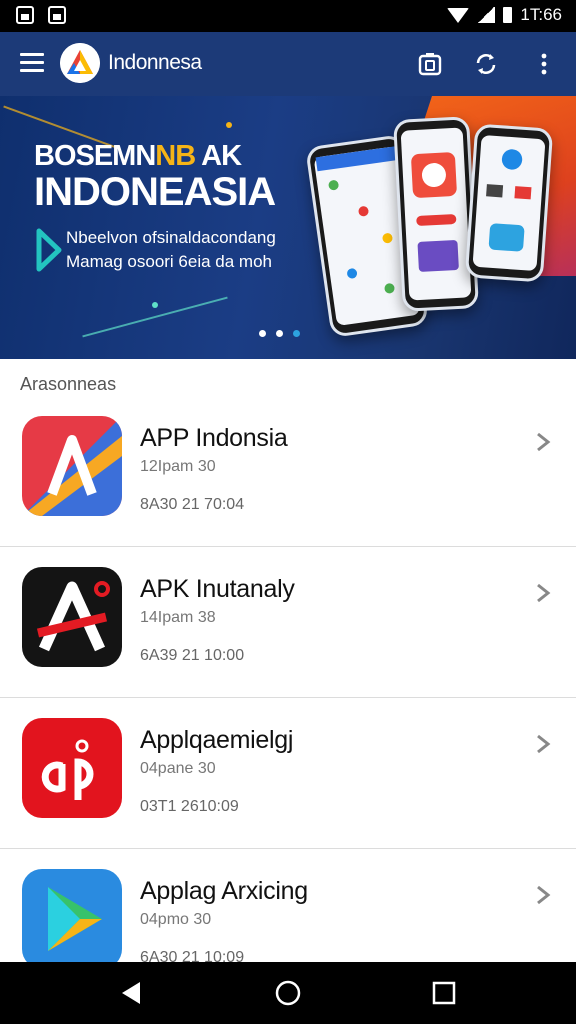 This screenshot has height=1024, width=576. What do you see at coordinates (68, 384) in the screenshot?
I see `section-title: Arasonneas` at bounding box center [68, 384].